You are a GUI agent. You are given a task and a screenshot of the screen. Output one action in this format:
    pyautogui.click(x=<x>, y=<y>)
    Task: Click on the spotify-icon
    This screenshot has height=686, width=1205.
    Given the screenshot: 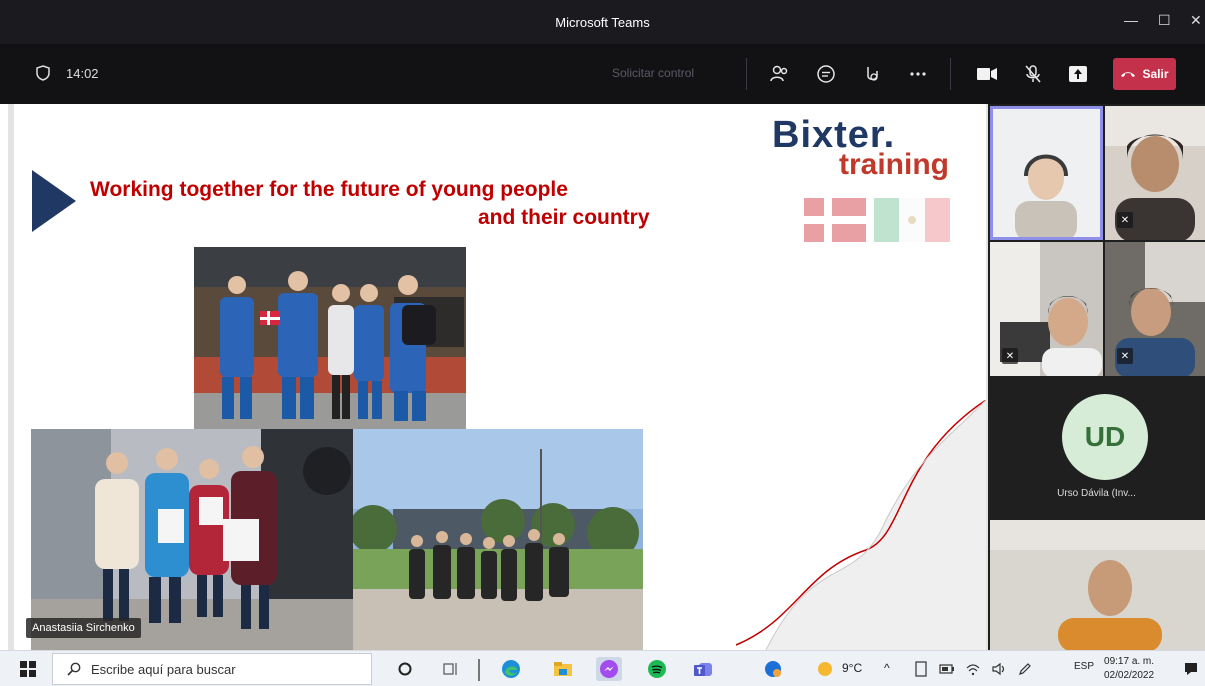 What is the action you would take?
    pyautogui.click(x=657, y=669)
    